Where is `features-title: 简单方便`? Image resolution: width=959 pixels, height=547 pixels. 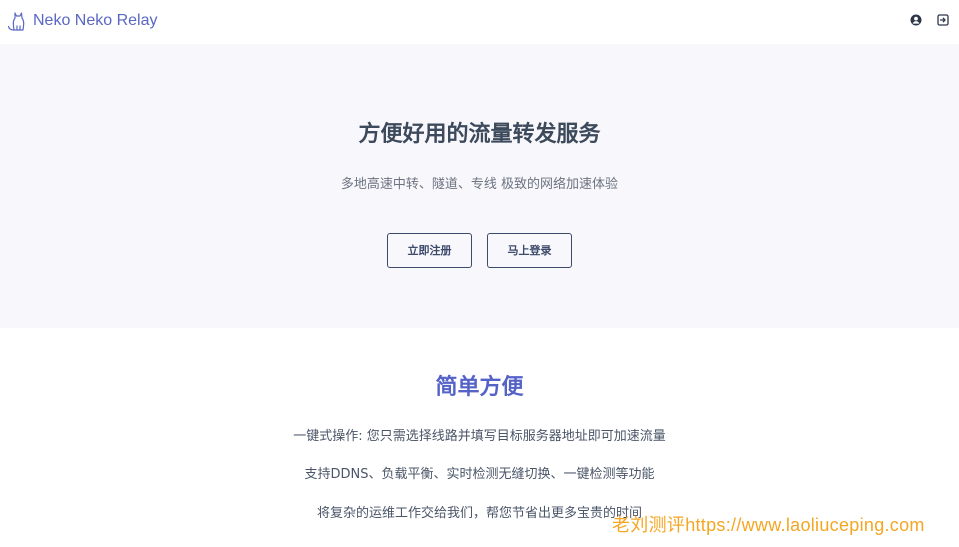
features-title: 简单方便 is located at coordinates (479, 387).